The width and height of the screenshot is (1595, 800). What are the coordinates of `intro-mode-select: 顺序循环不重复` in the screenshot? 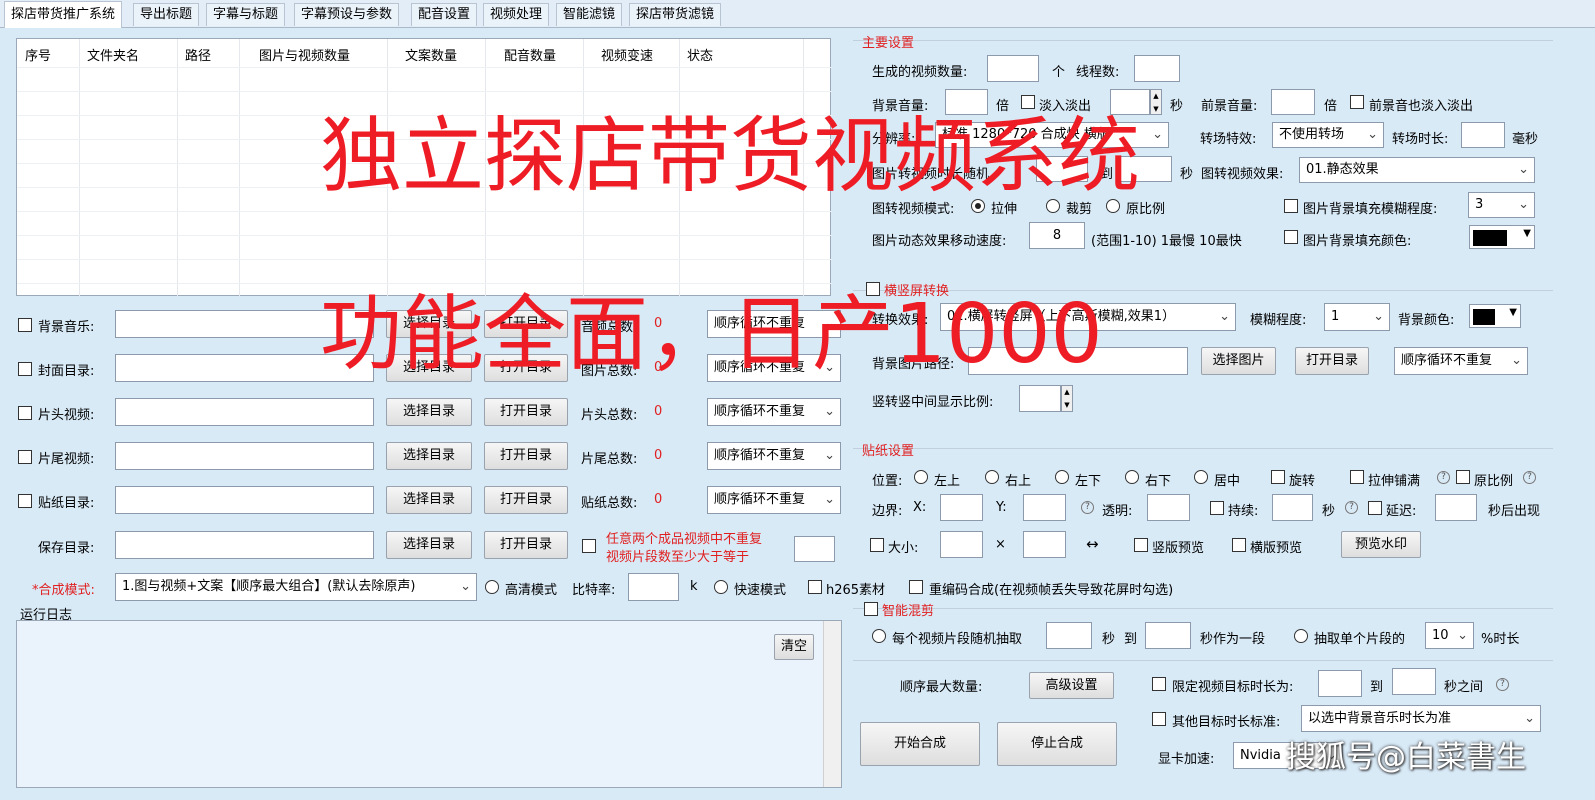 It's located at (774, 412).